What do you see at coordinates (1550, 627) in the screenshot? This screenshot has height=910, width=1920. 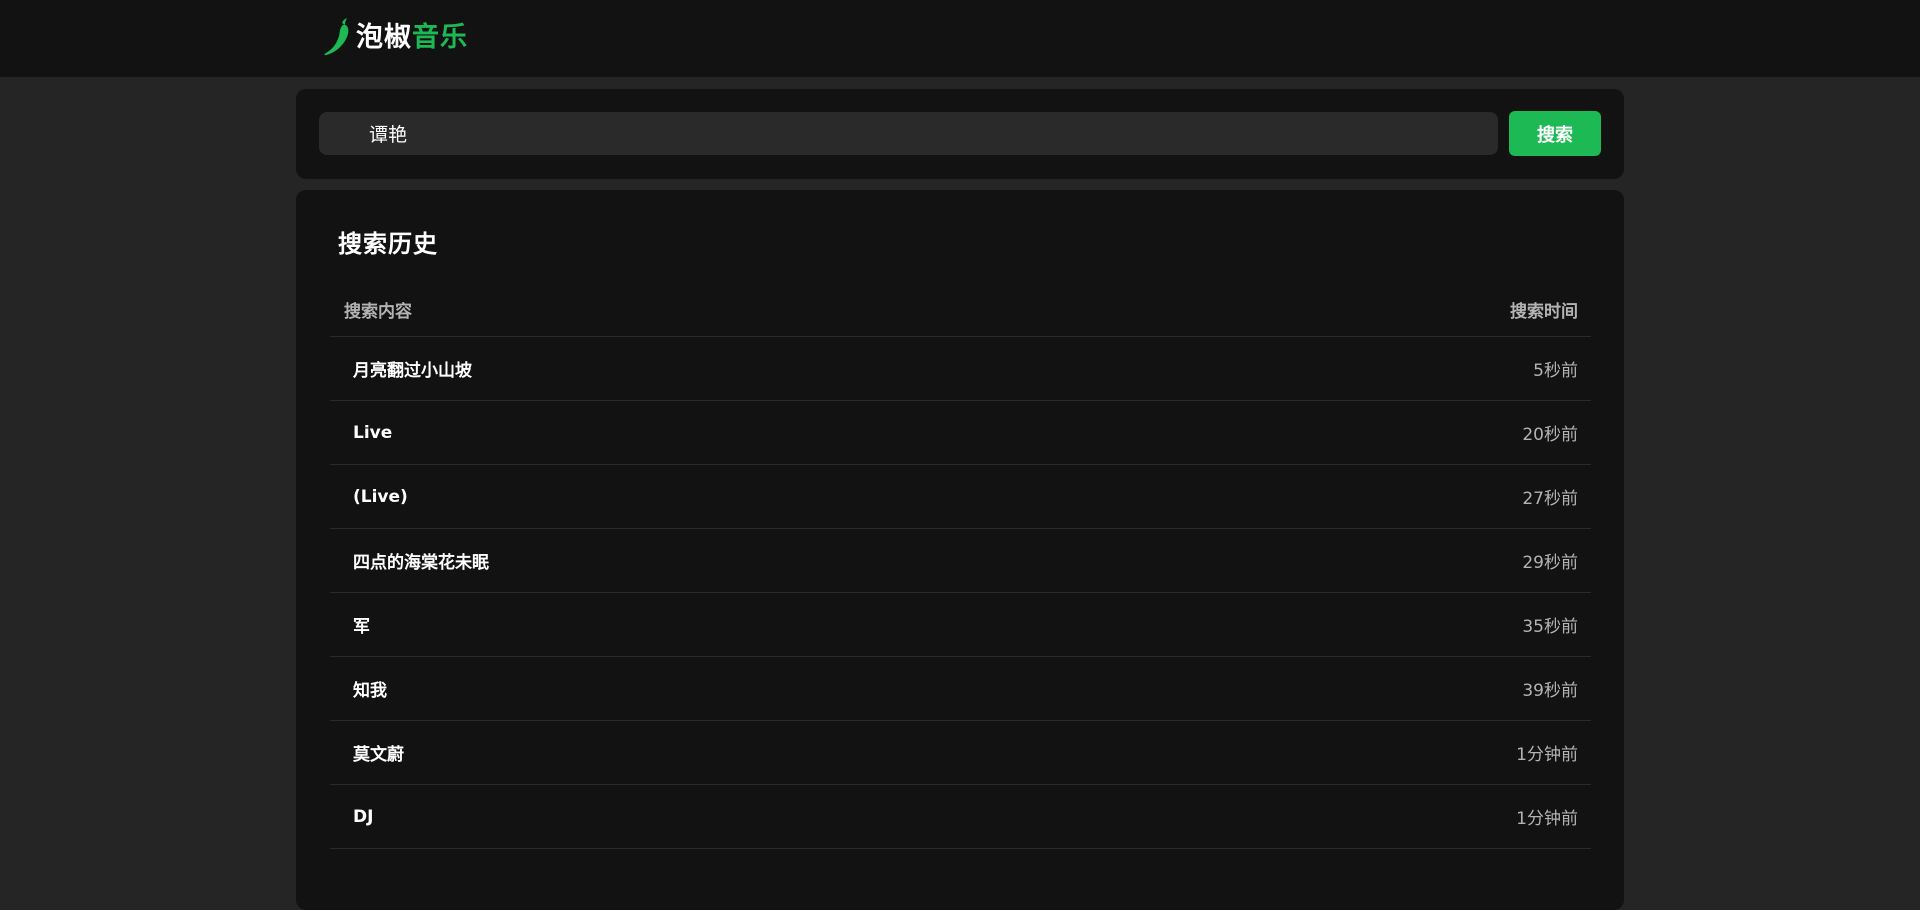 I see `history-time: 35秒前` at bounding box center [1550, 627].